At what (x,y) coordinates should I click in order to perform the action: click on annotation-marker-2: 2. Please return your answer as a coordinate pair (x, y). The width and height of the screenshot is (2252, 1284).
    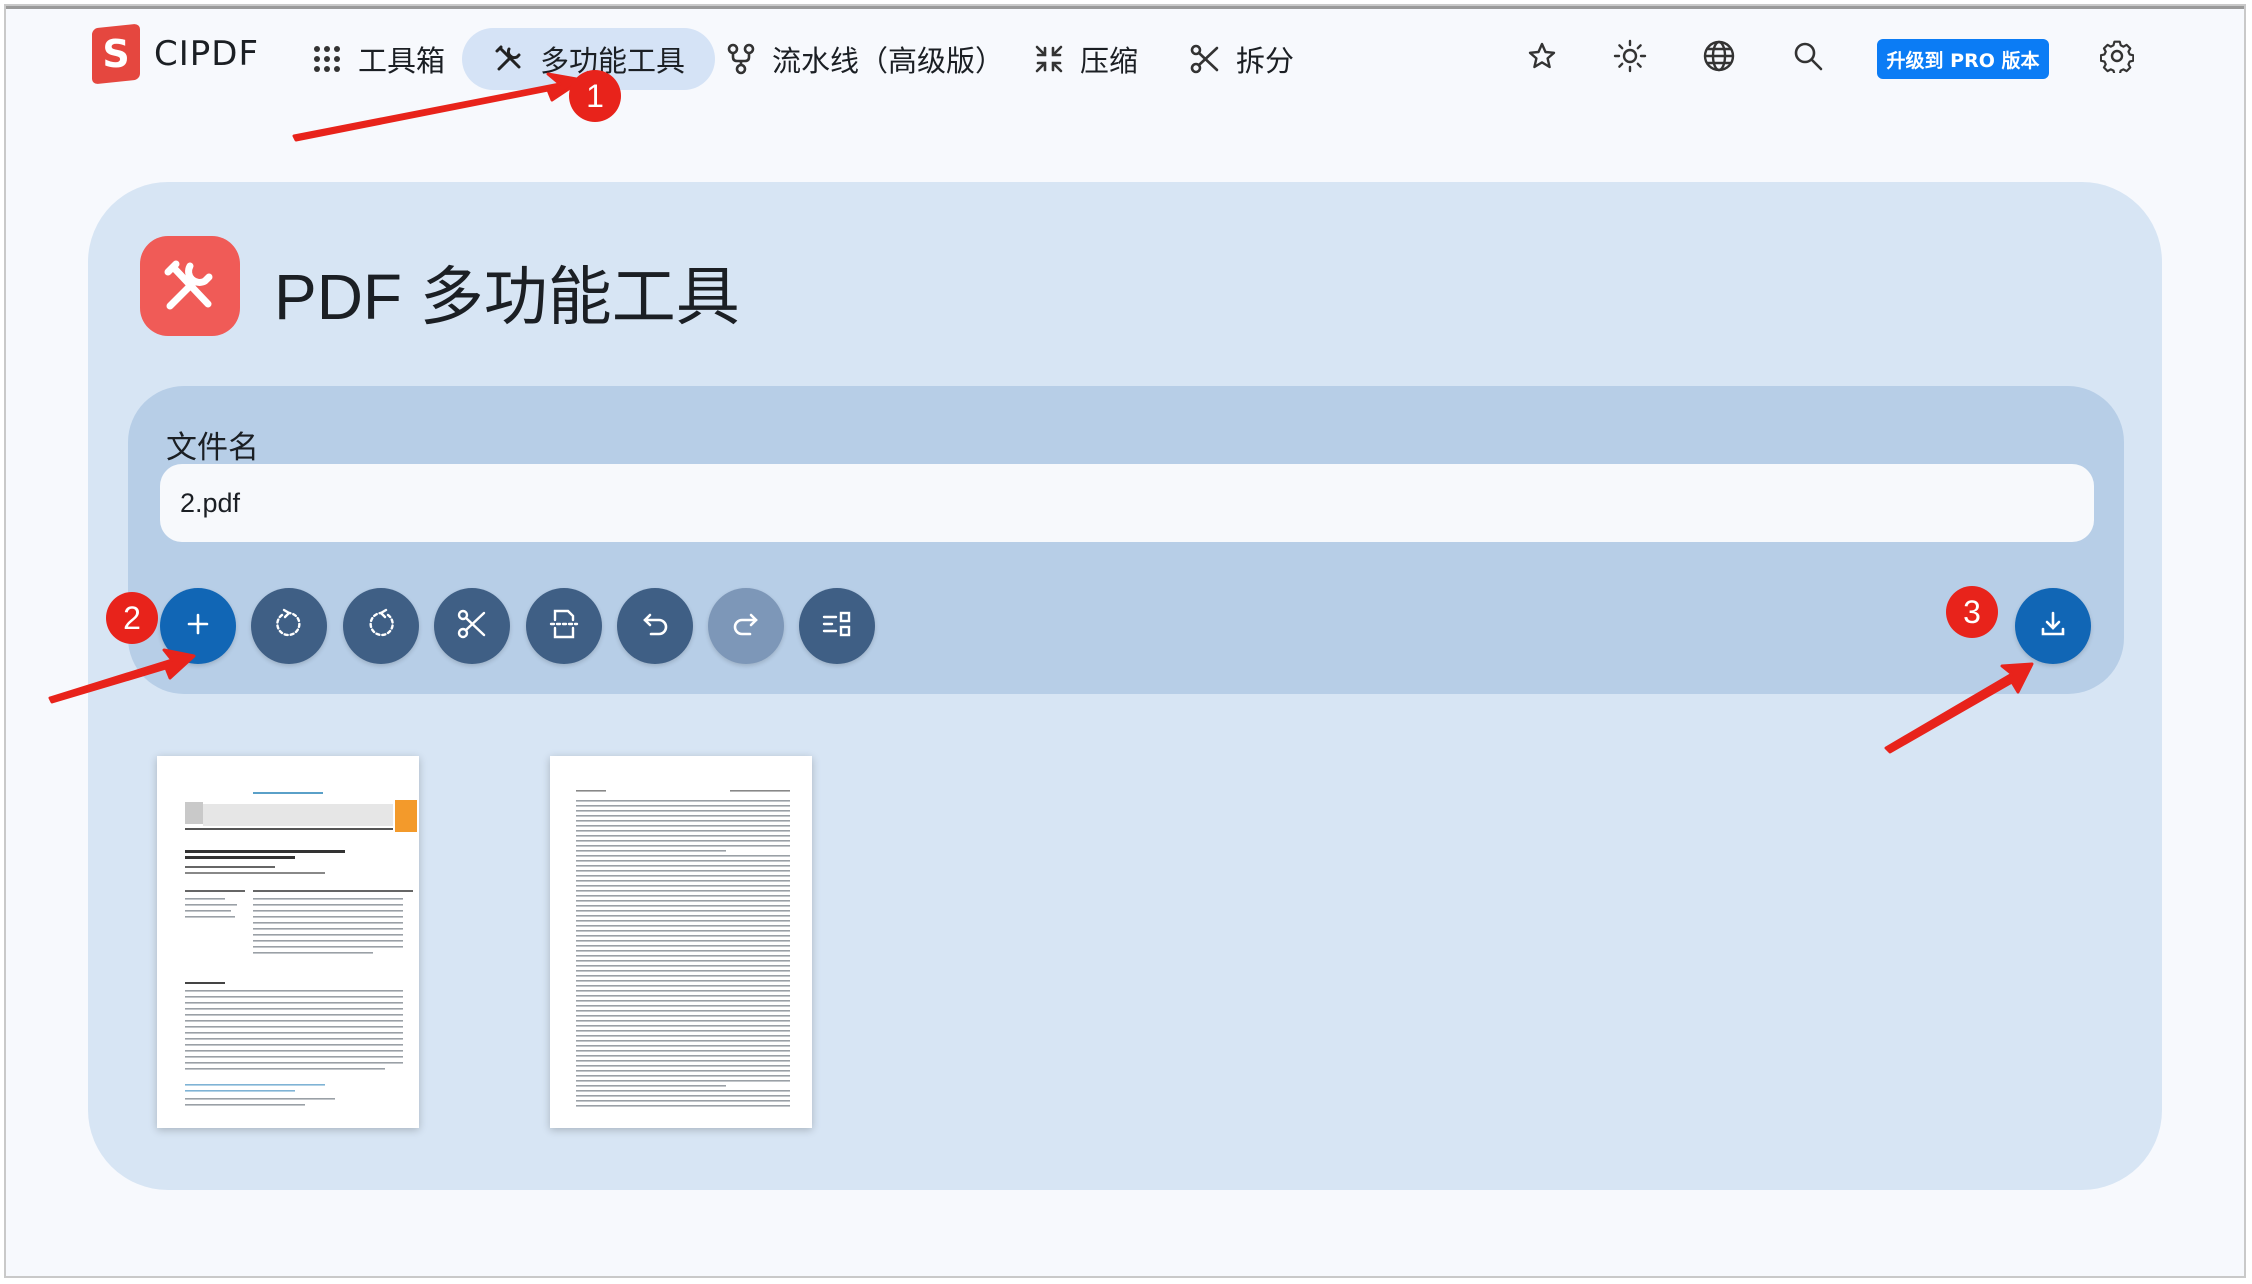
    Looking at the image, I should click on (132, 618).